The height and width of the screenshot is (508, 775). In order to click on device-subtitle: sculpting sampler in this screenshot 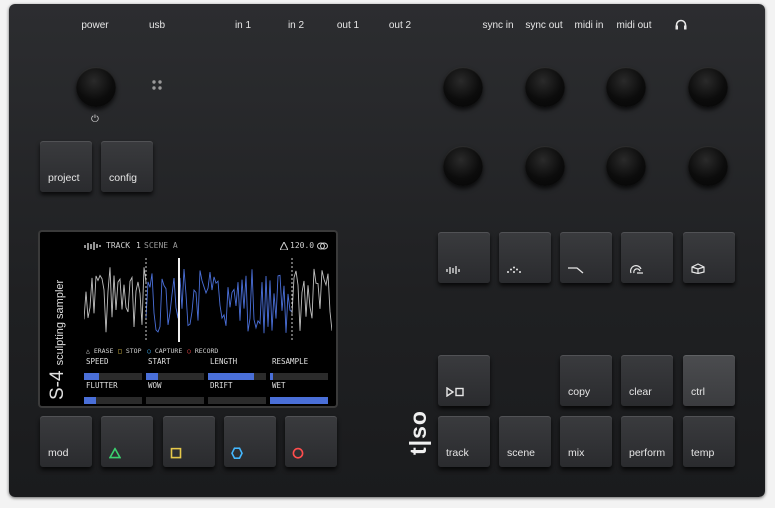, I will do `click(60, 322)`.